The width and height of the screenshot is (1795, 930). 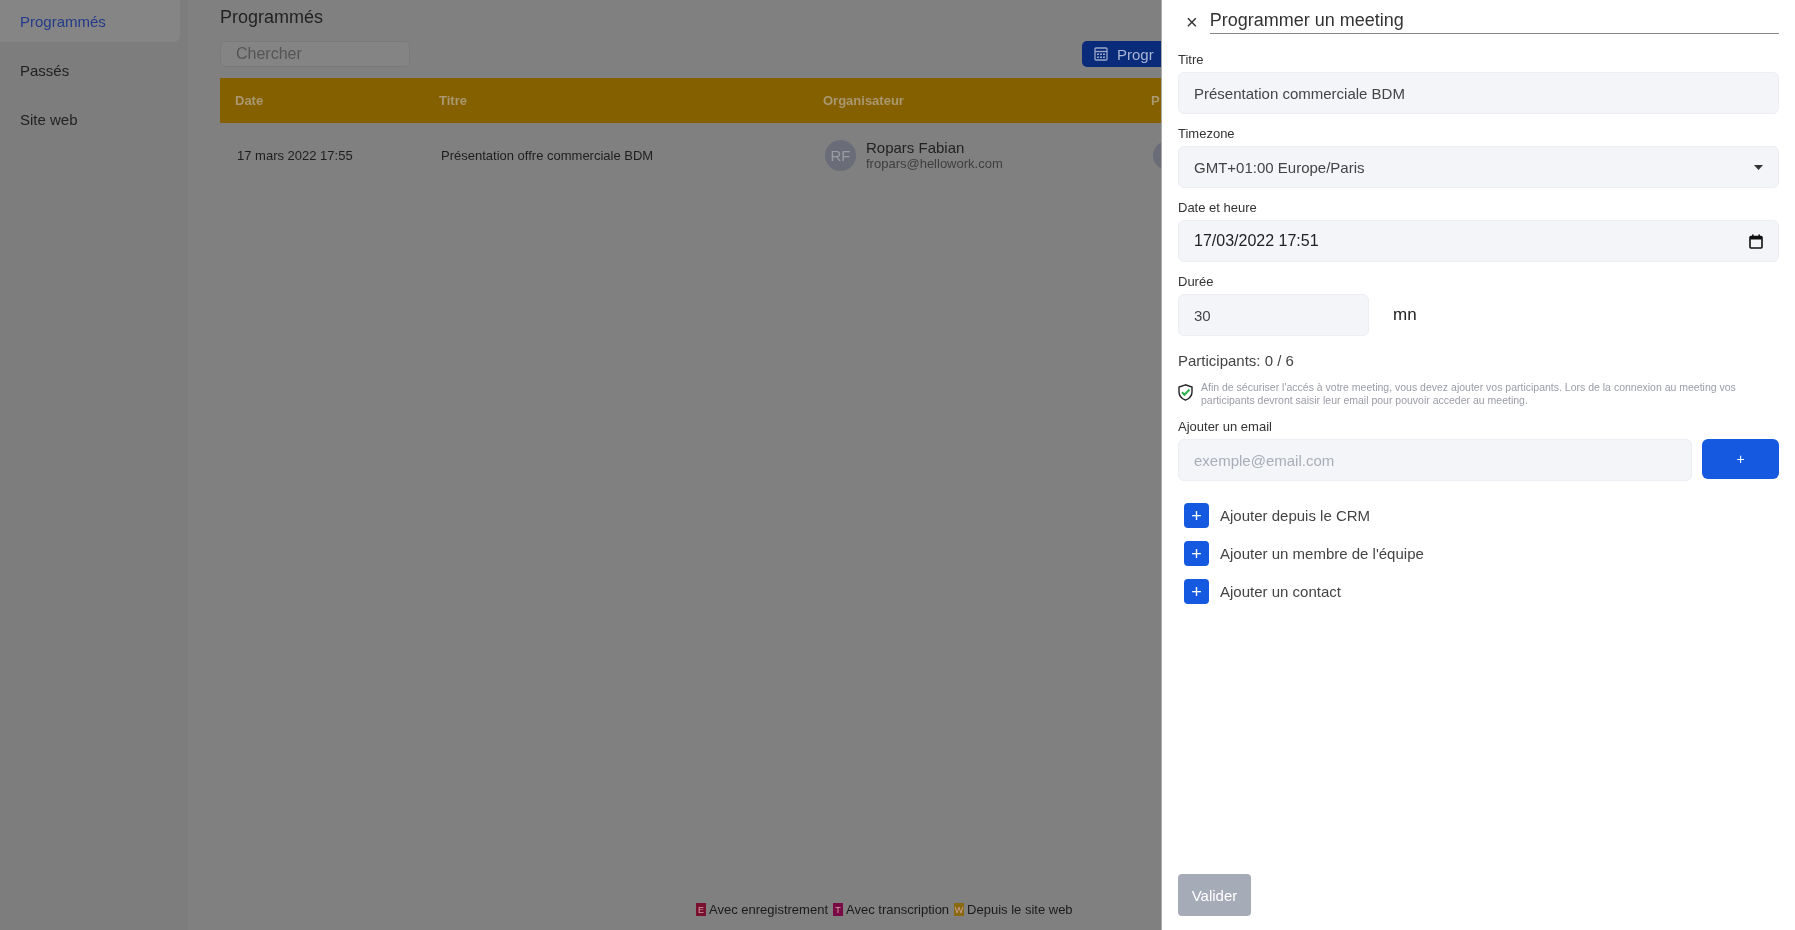 What do you see at coordinates (1740, 459) in the screenshot?
I see `add-email-button: +` at bounding box center [1740, 459].